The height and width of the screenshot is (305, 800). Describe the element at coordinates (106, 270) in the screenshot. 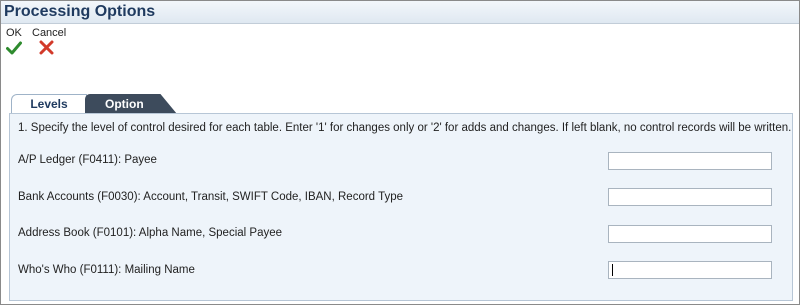

I see `field-label-whos-who: Who's Who (F0111): Mailing Name` at that location.